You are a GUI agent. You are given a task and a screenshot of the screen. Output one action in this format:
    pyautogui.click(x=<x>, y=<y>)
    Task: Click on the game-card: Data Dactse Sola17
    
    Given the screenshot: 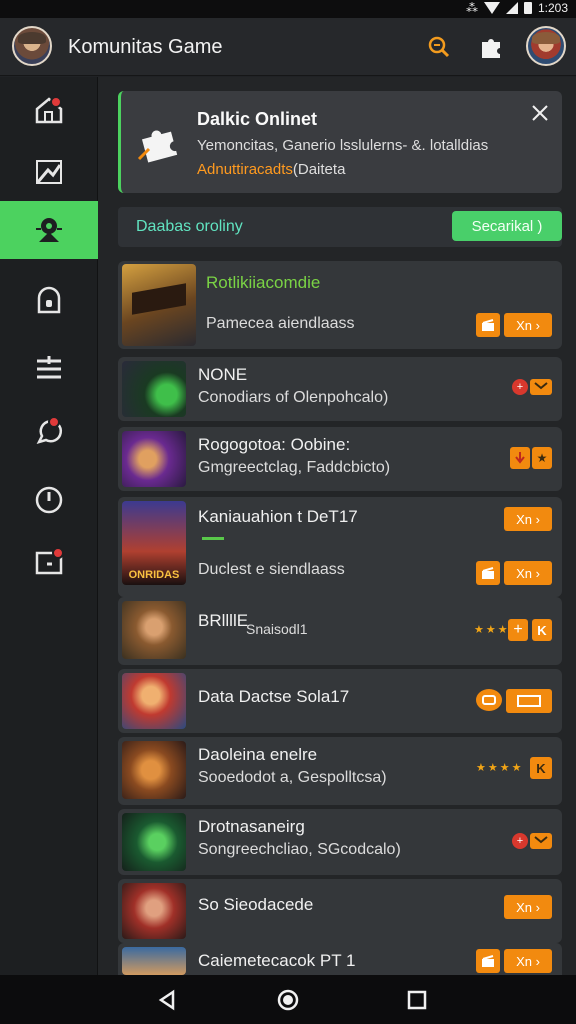 What is the action you would take?
    pyautogui.click(x=340, y=701)
    